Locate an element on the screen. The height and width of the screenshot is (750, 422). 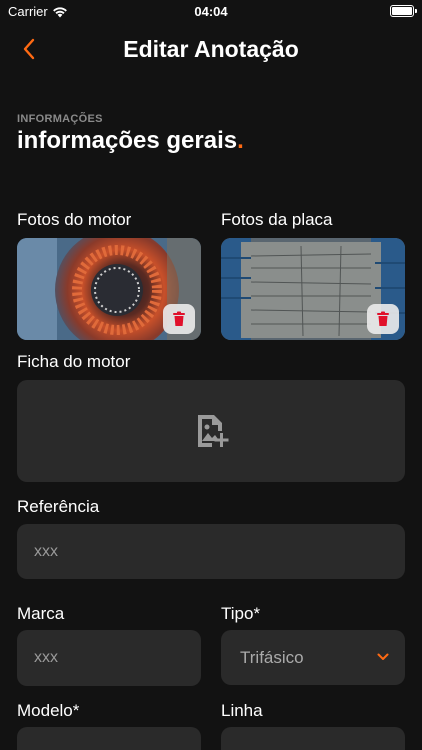
delete-motor-photo-button is located at coordinates (179, 319).